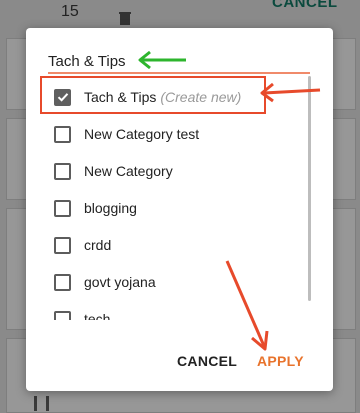  Describe the element at coordinates (180, 15) in the screenshot. I see `background-header: 15 CANCEL` at that location.